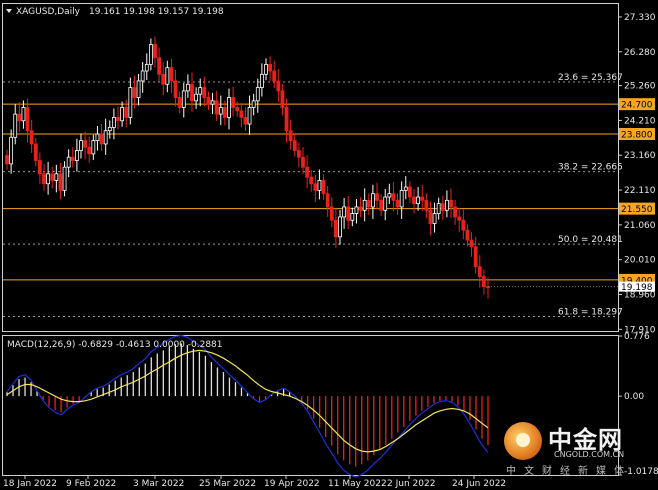 The image size is (658, 490). Describe the element at coordinates (30, 484) in the screenshot. I see `time-tick-label: 18 Jan 2022` at that location.